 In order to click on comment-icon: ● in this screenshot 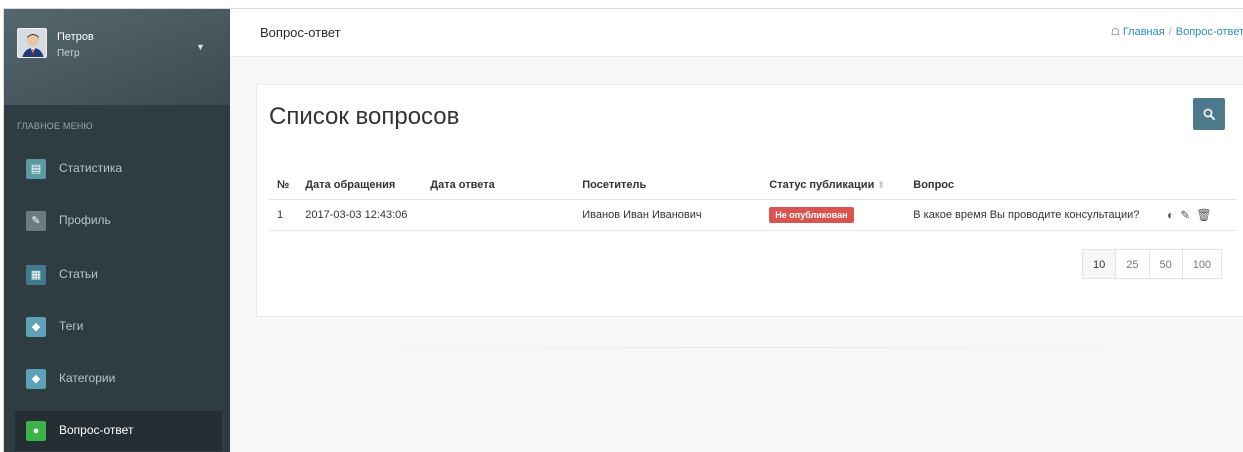, I will do `click(36, 431)`.